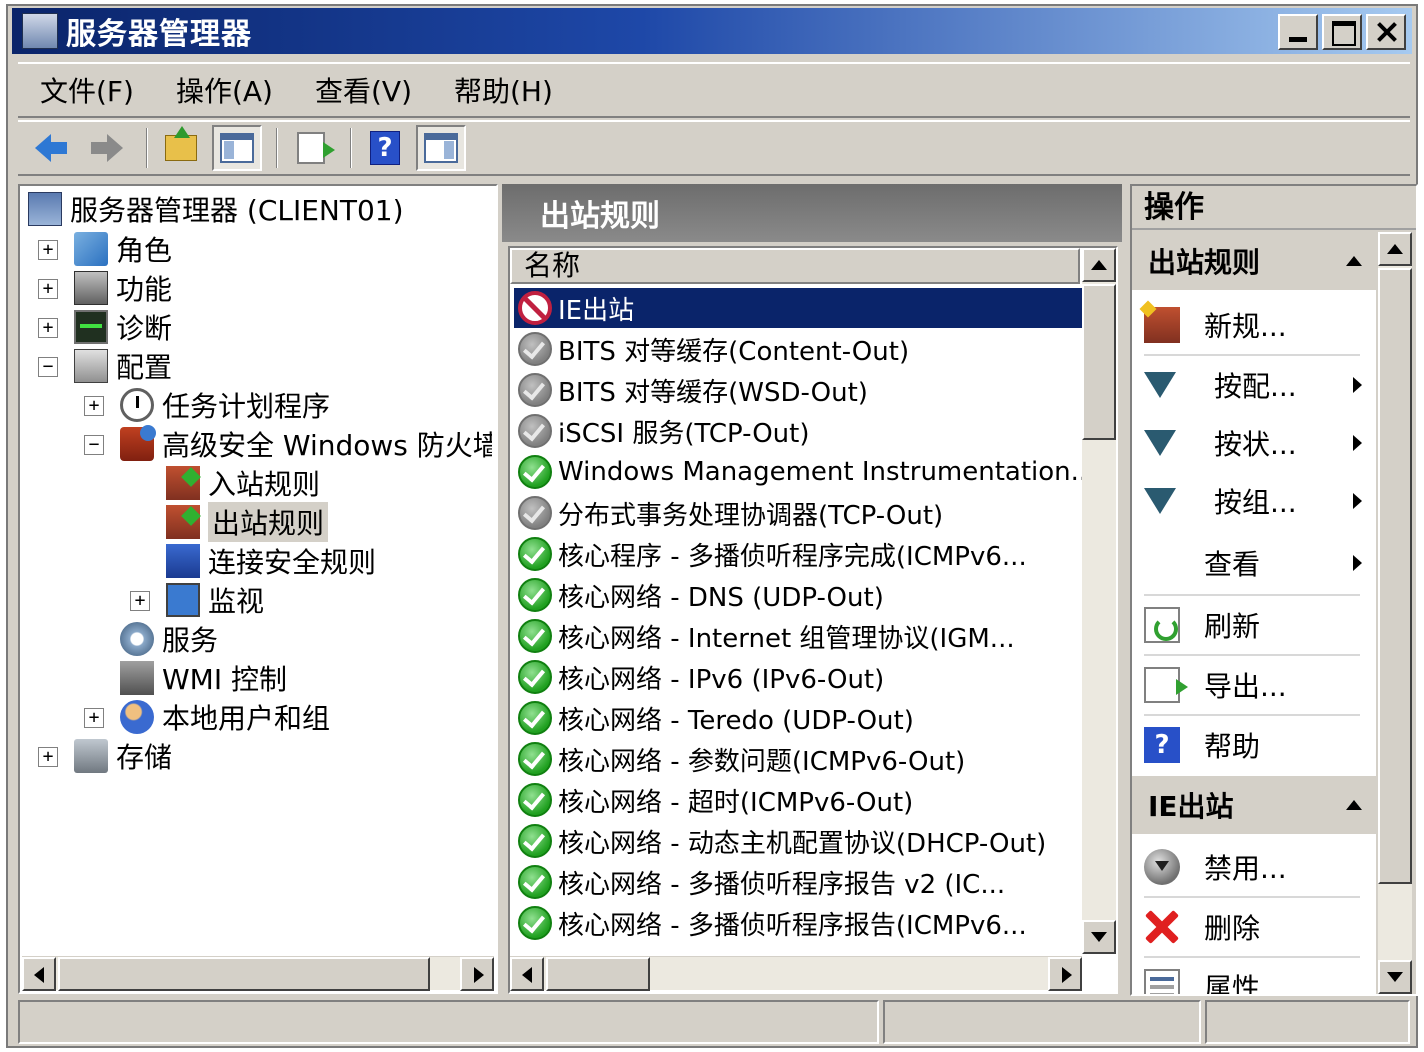 The height and width of the screenshot is (1052, 1424). Describe the element at coordinates (94, 406) in the screenshot. I see `expand-task-scheduler-toggle: +` at that location.